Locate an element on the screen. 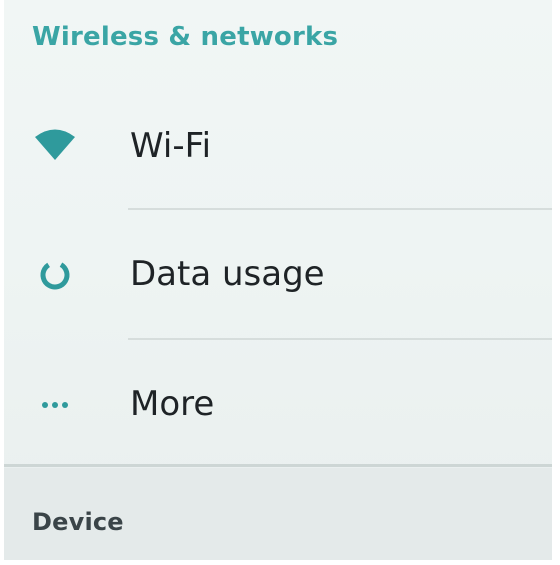  more-dots-icon is located at coordinates (55, 405).